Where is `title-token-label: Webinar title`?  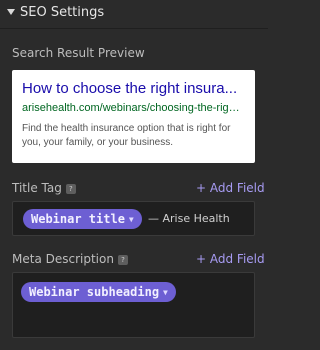 title-token-label: Webinar title is located at coordinates (78, 219).